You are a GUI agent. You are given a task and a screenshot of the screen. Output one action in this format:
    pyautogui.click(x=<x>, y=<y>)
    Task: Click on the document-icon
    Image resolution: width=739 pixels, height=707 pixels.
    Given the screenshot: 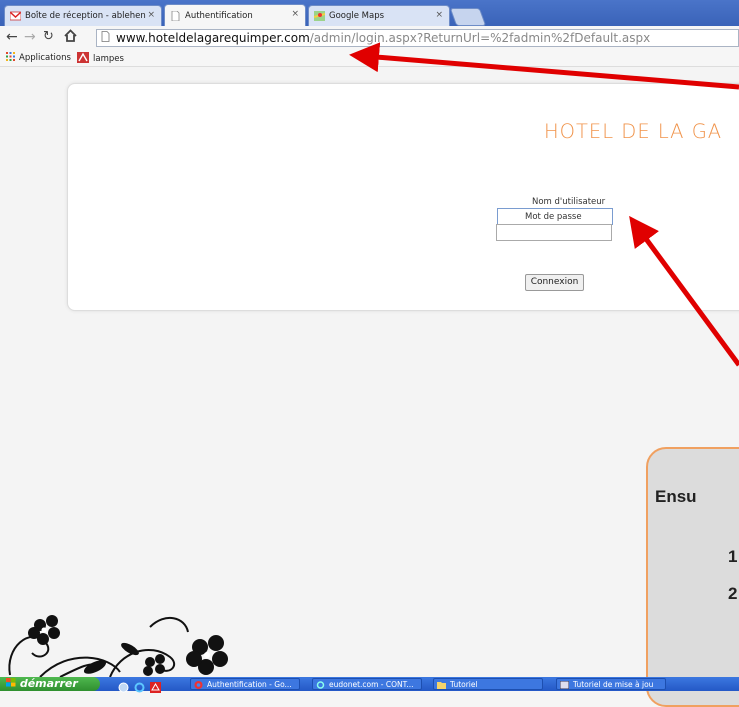 What is the action you would take?
    pyautogui.click(x=564, y=684)
    